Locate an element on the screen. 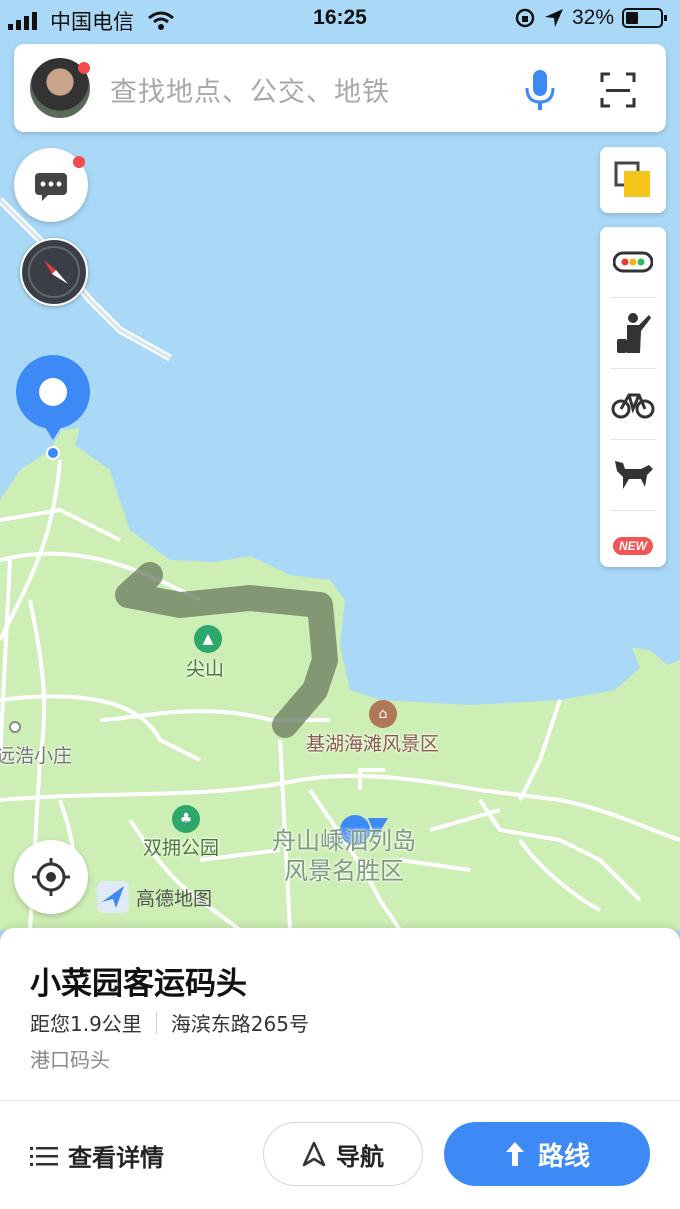  microphone-icon is located at coordinates (540, 90).